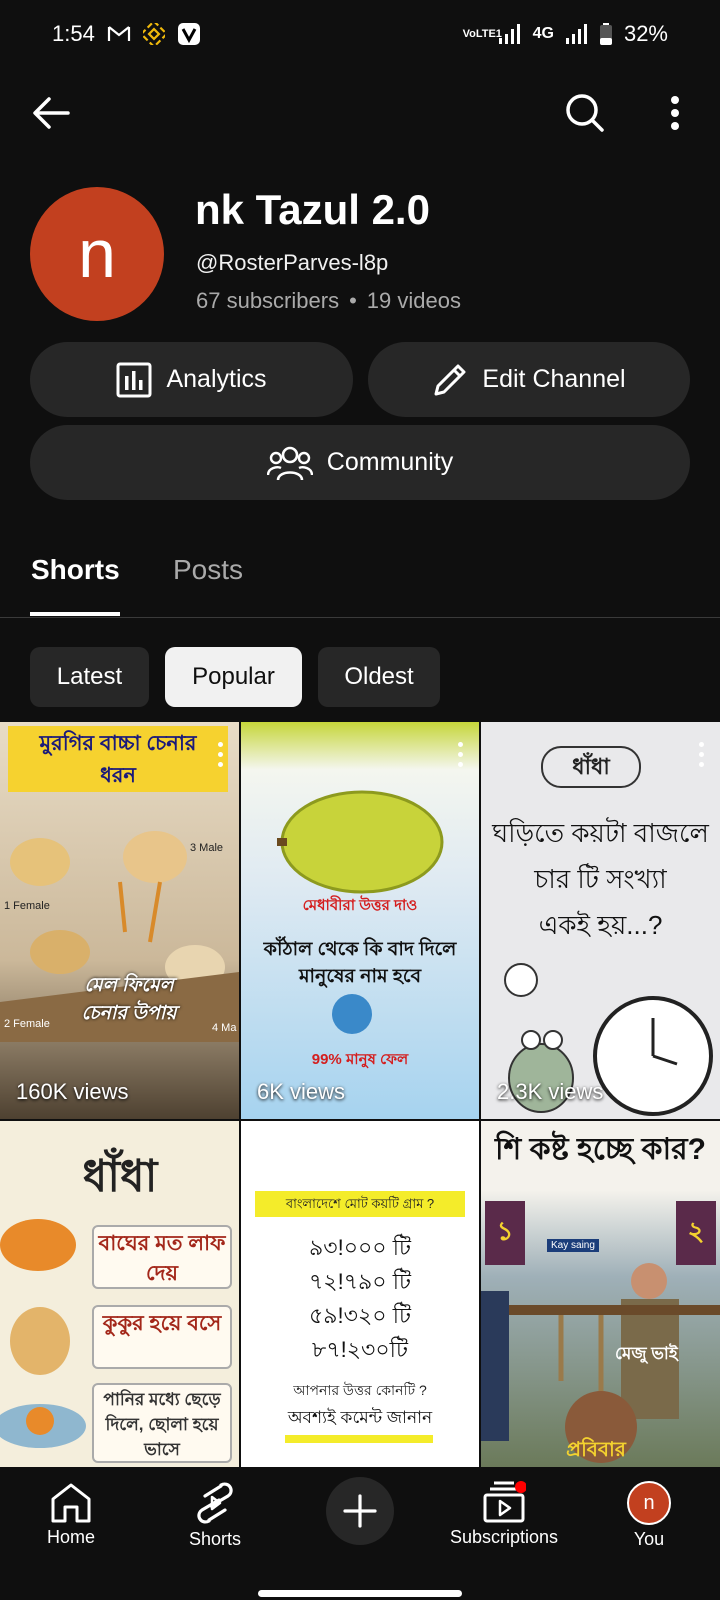  I want to click on subscriber-count: 67 subscribers, so click(268, 300).